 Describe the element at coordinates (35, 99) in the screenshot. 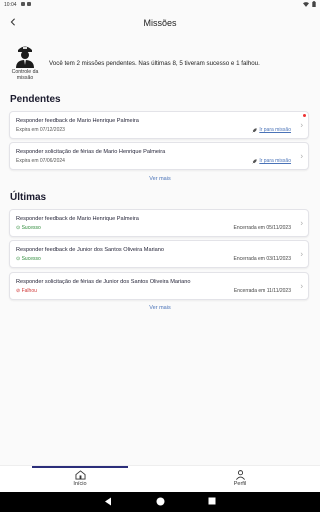

I see `pending-section-title: Pendentes` at that location.